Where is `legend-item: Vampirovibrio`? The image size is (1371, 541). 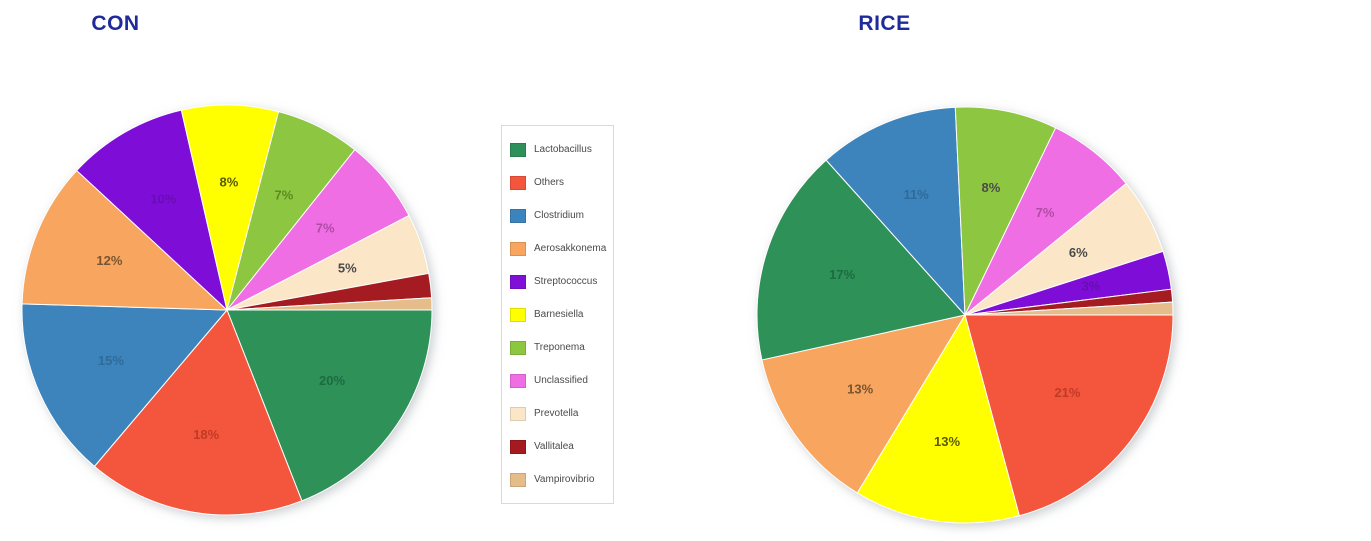
legend-item: Vampirovibrio is located at coordinates (557, 479).